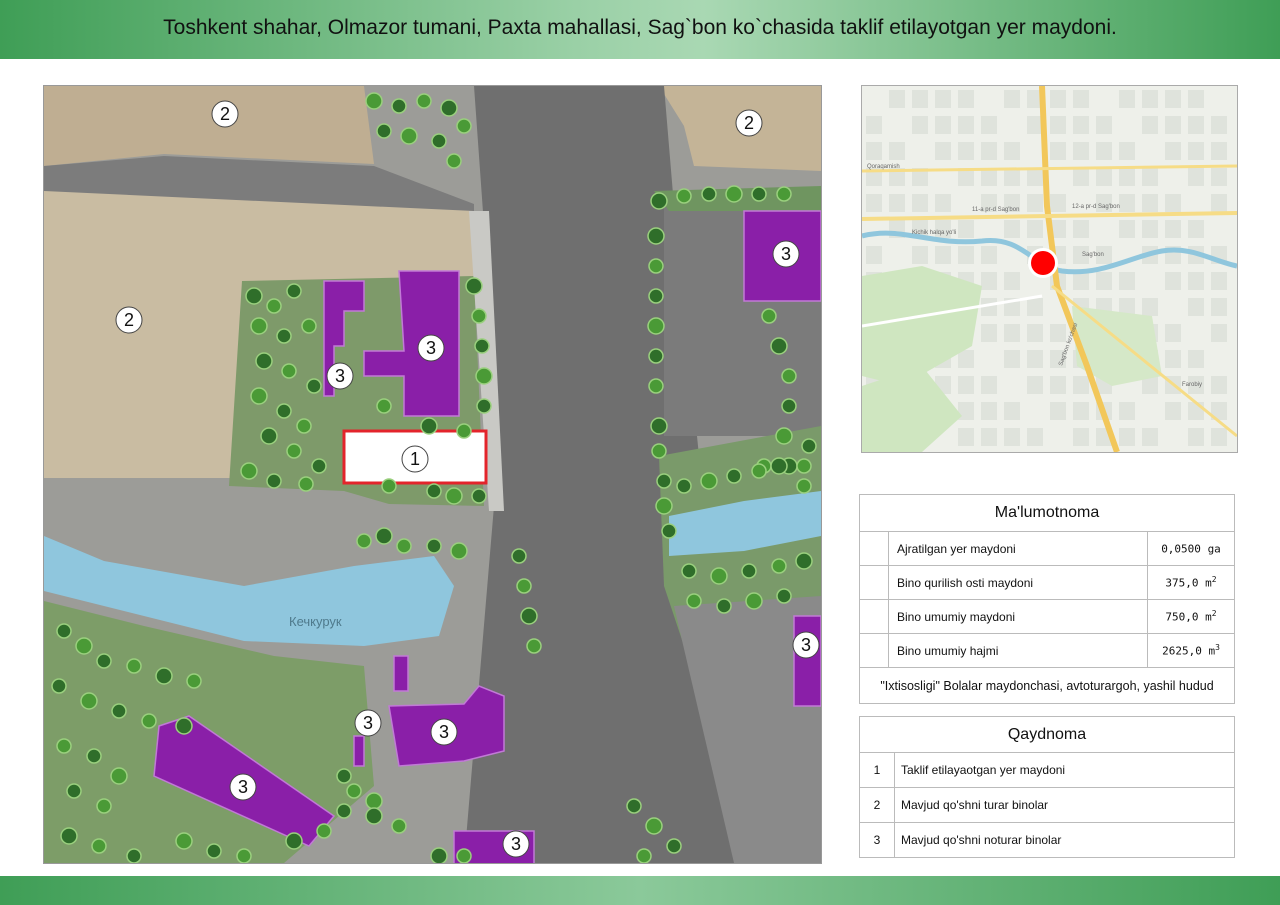  I want to click on svg-text: 2, so click(749, 123).